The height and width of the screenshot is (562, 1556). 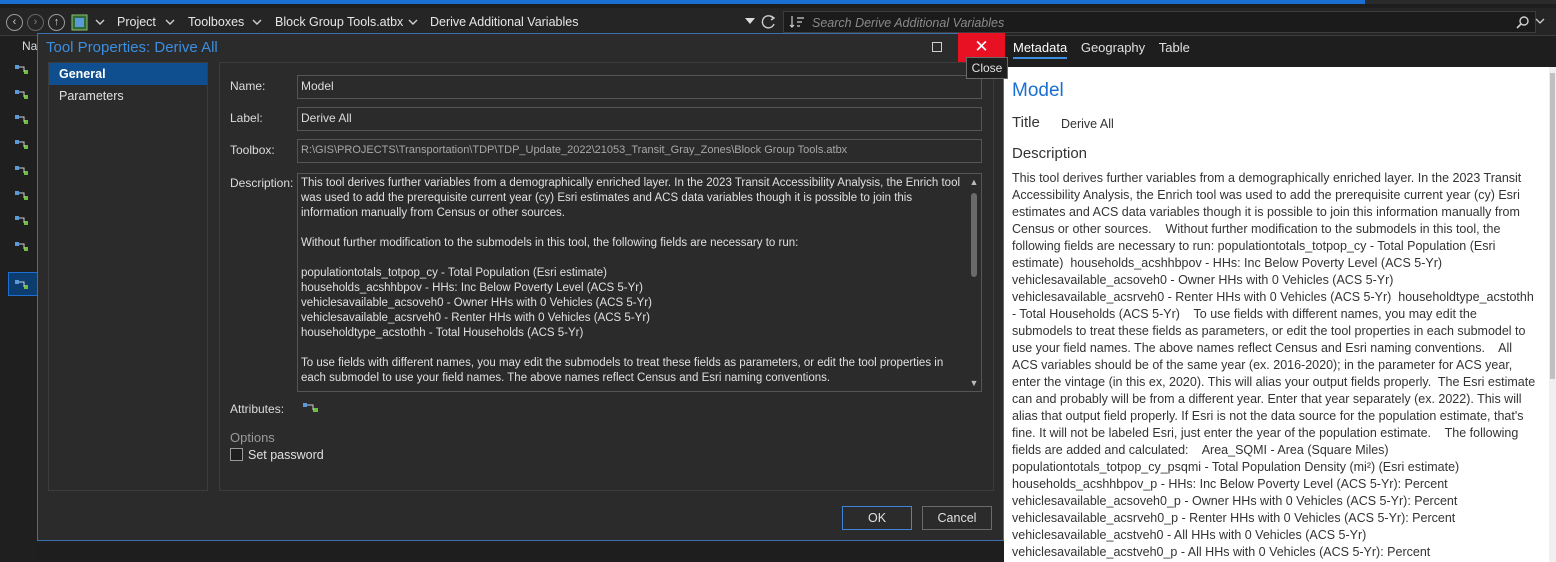 What do you see at coordinates (132, 47) in the screenshot?
I see `dialog-title: Tool Properties: Derive All` at bounding box center [132, 47].